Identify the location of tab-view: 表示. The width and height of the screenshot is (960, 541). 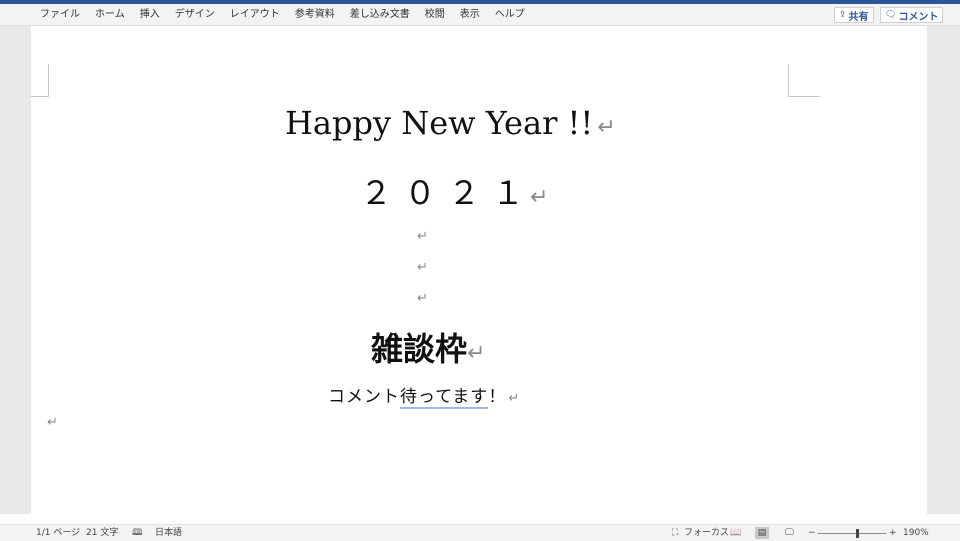
(470, 14).